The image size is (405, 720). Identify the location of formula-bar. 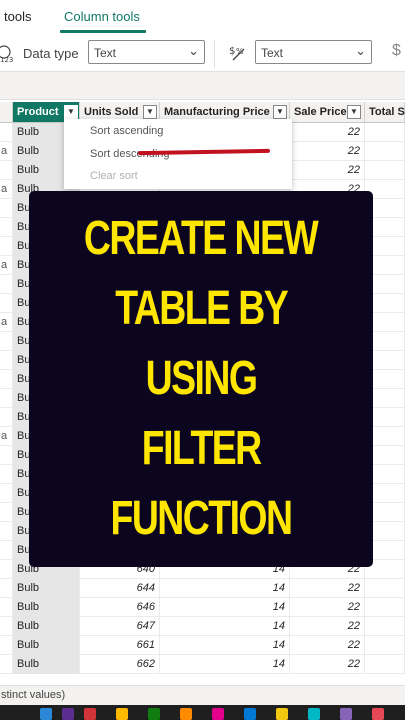
(202, 86).